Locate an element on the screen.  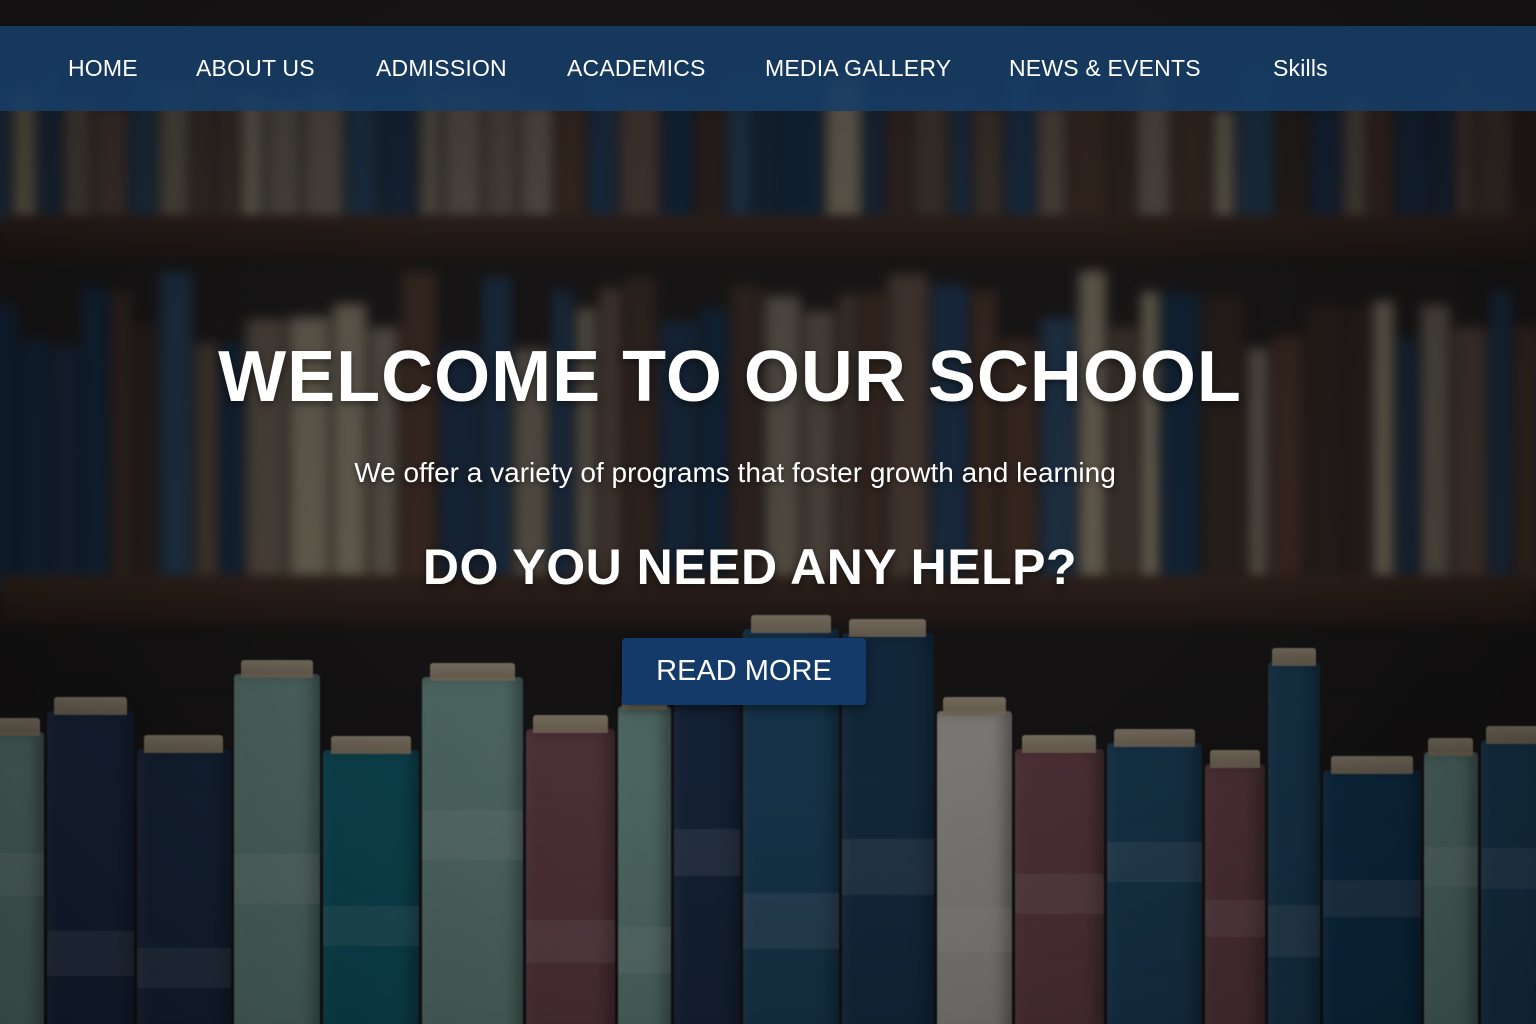
nav-item-media-gallery: MEDIA GALLERY is located at coordinates (858, 68).